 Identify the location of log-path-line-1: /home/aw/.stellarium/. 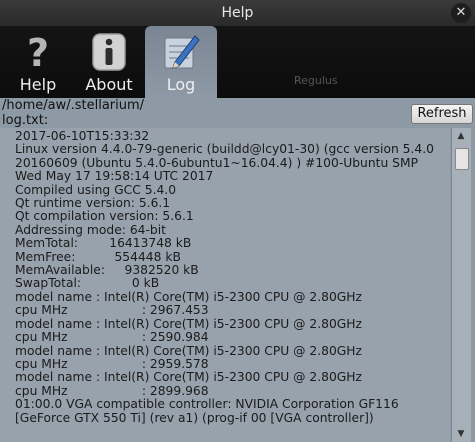
(73, 105).